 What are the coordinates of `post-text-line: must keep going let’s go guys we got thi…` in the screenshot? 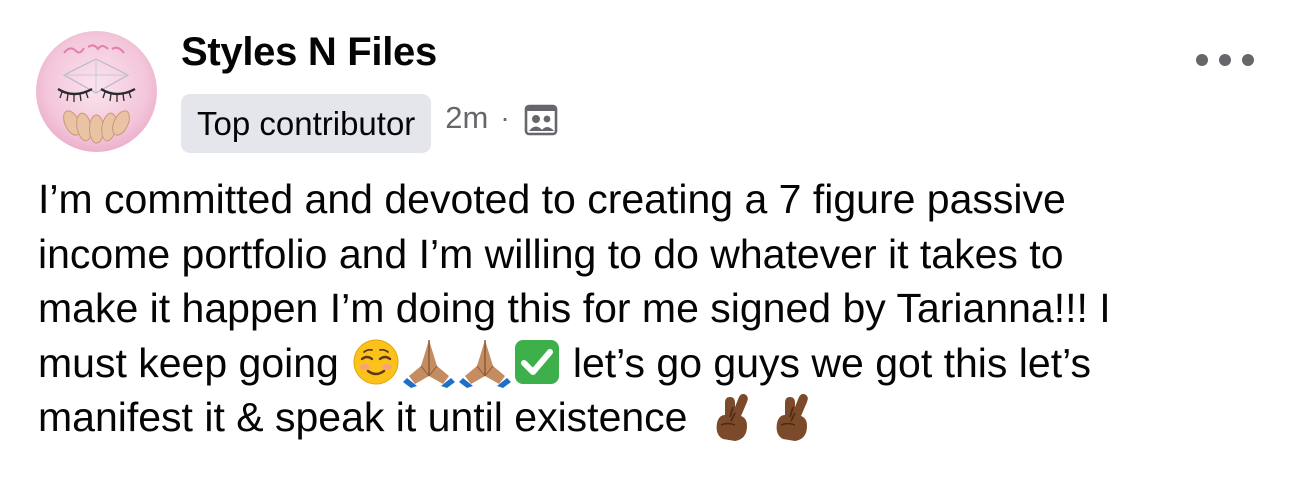 It's located at (653, 363).